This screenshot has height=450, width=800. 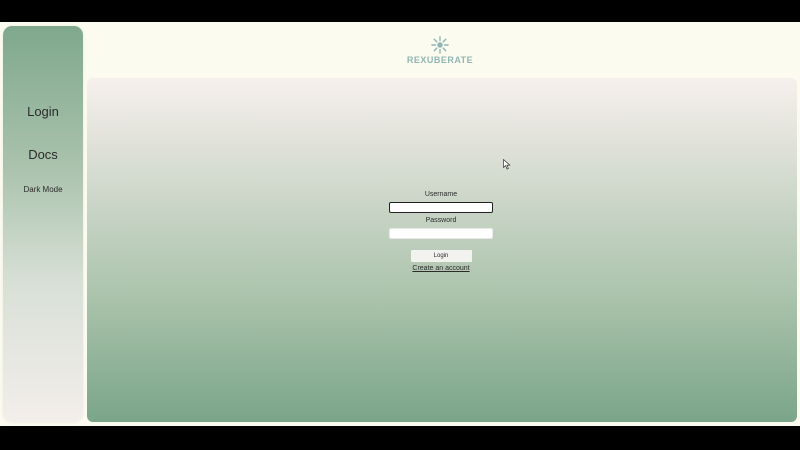 What do you see at coordinates (441, 207) in the screenshot?
I see `username-input` at bounding box center [441, 207].